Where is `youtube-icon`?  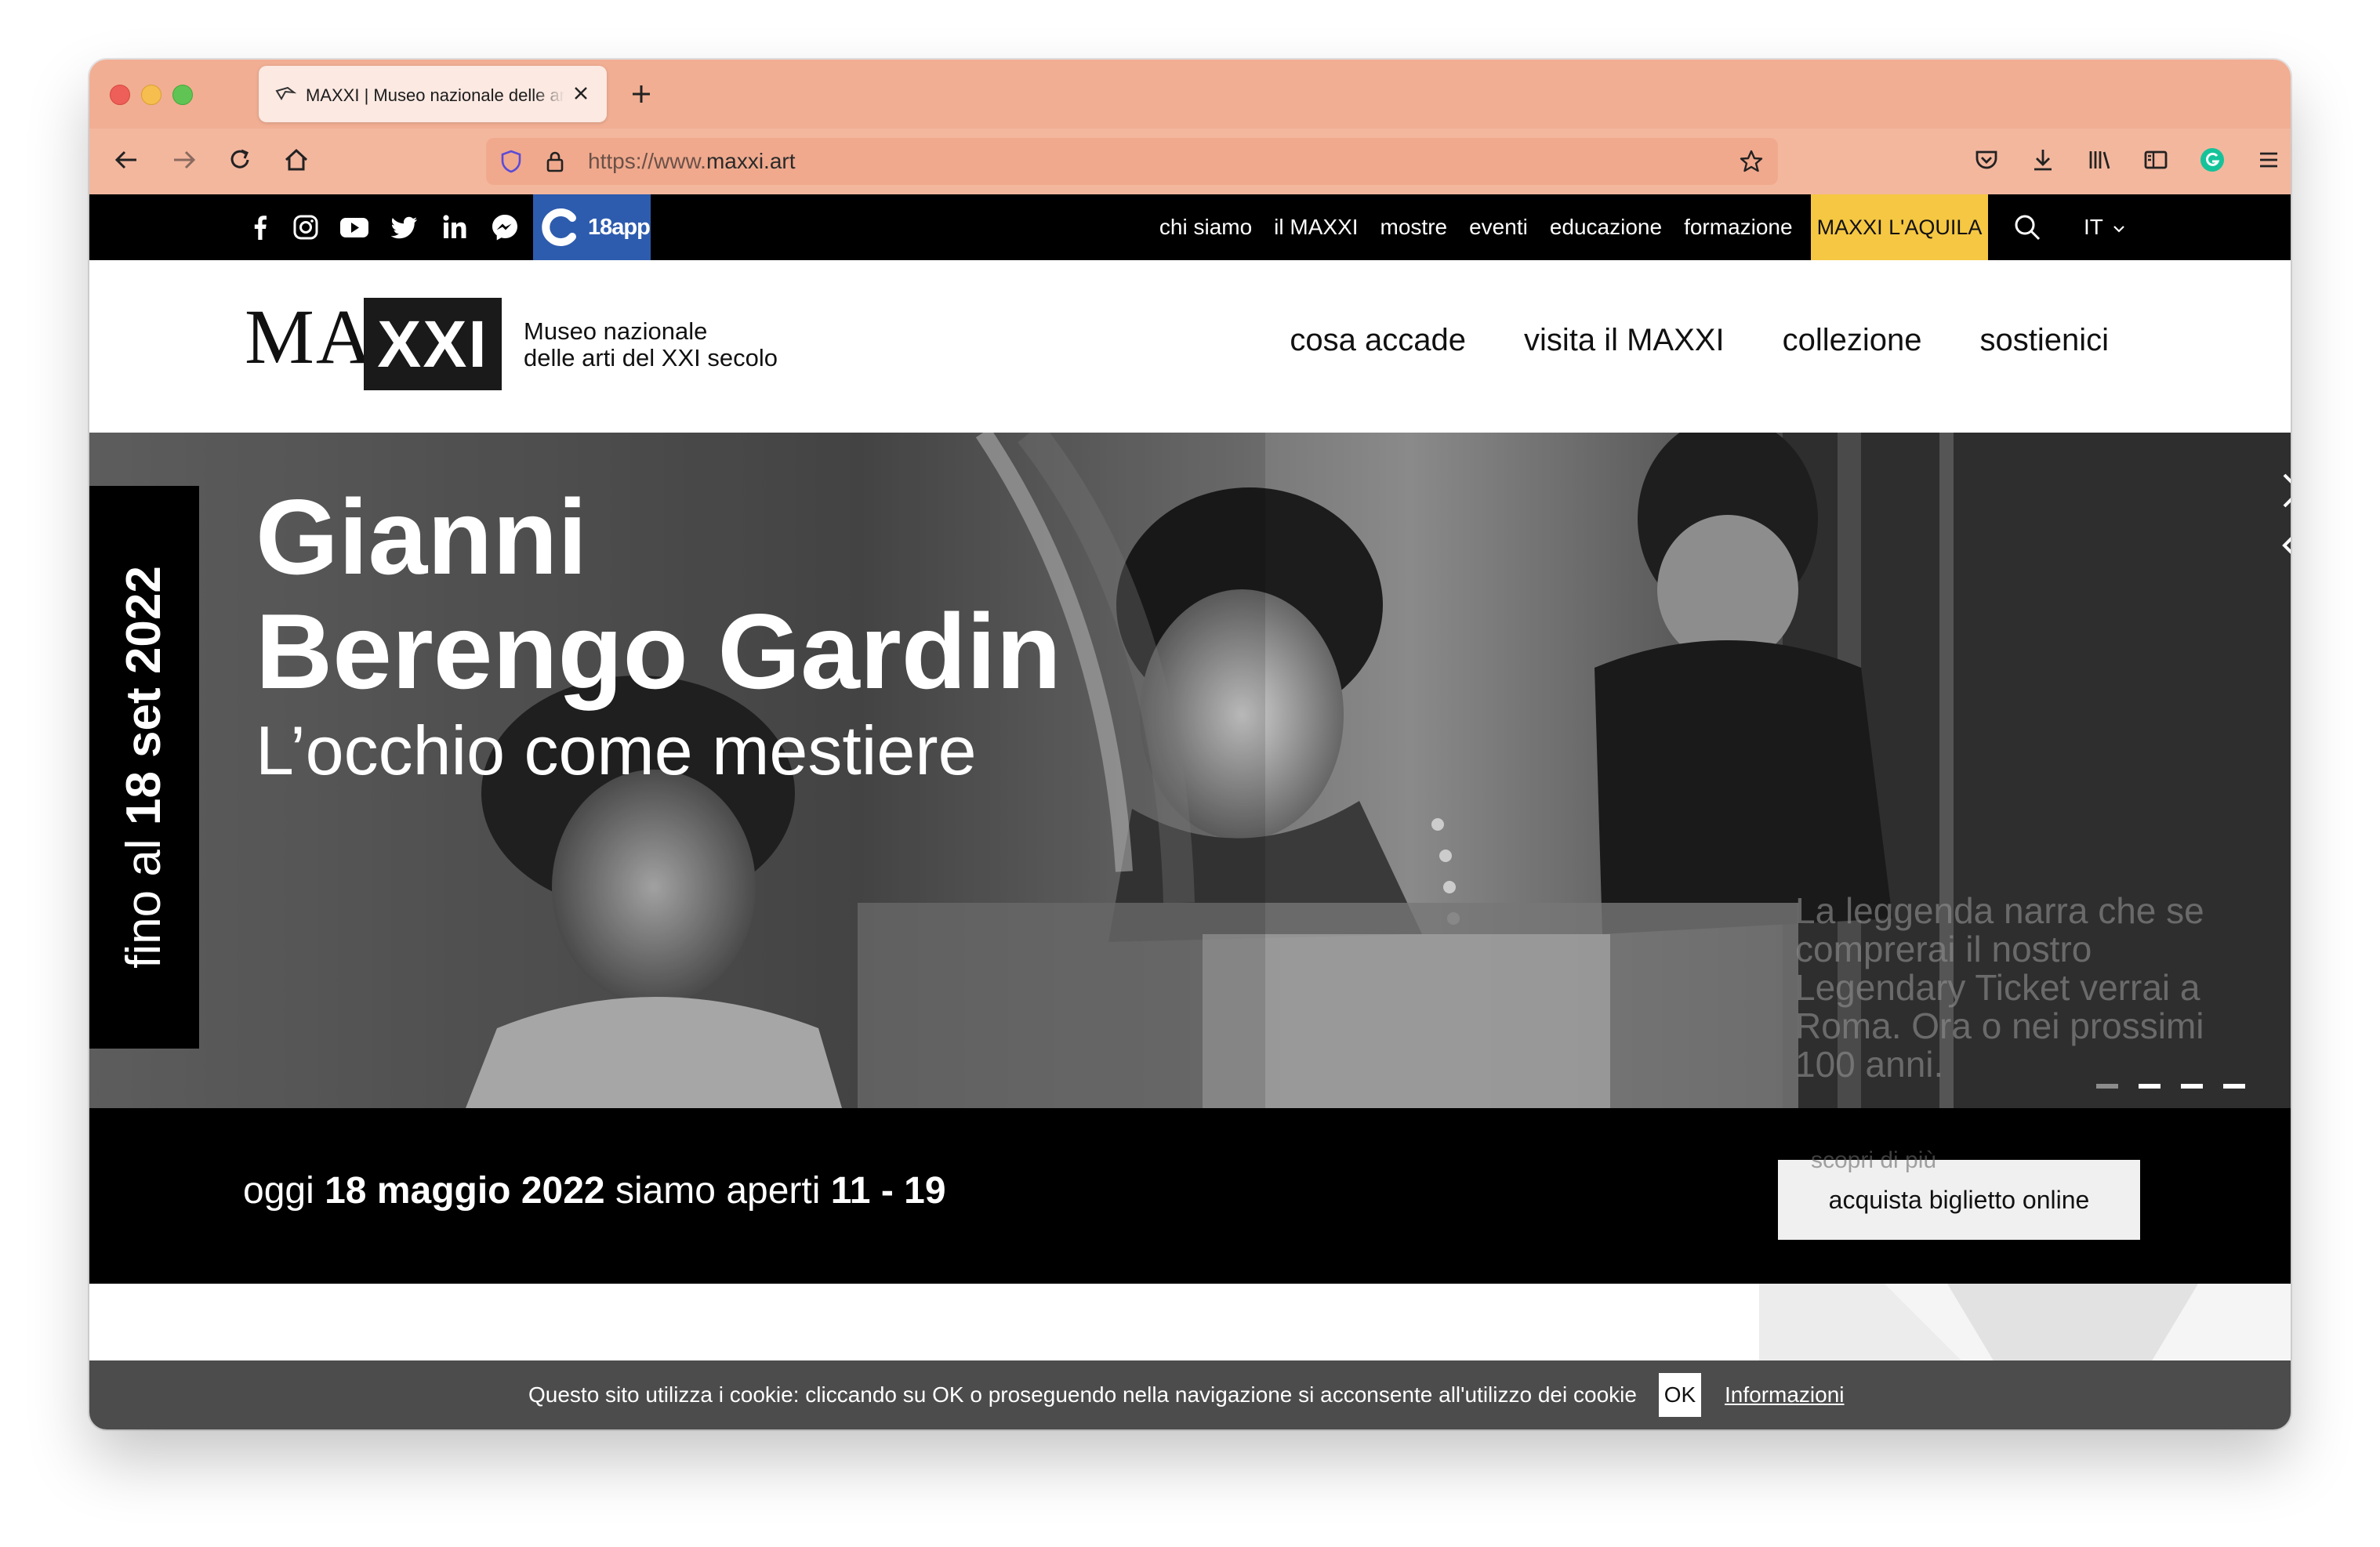 youtube-icon is located at coordinates (354, 227).